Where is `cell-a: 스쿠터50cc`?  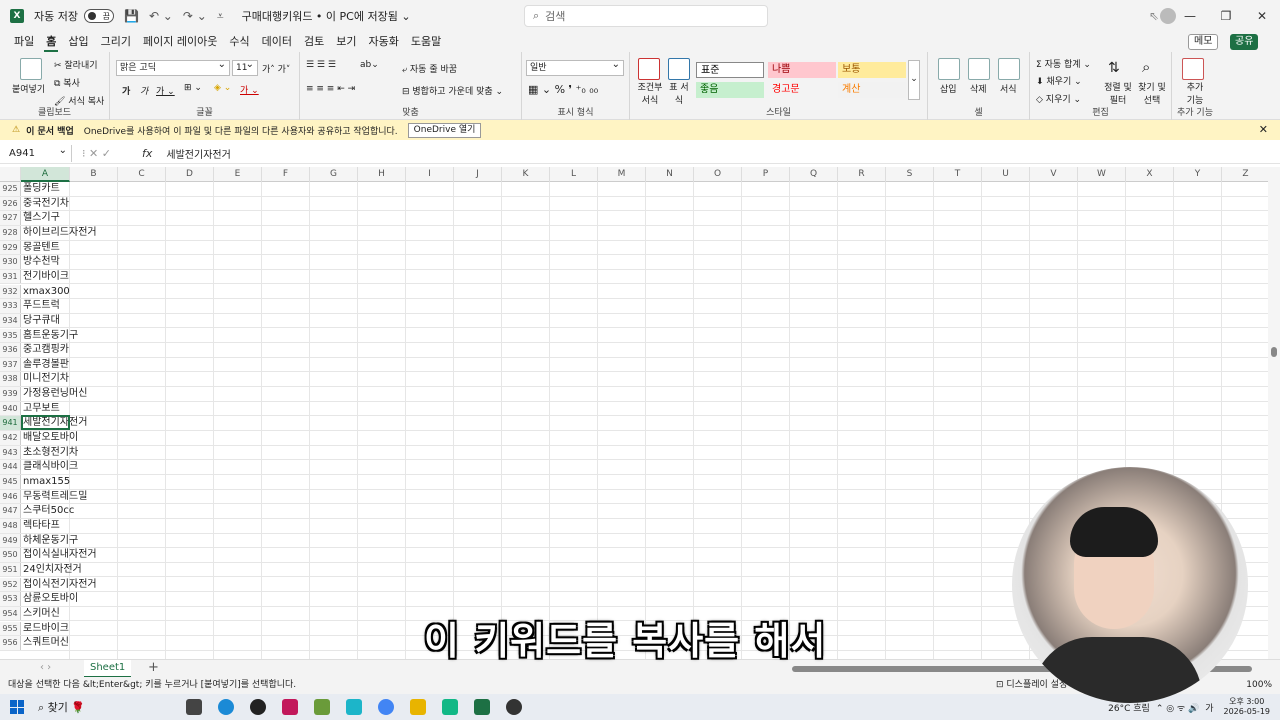
cell-a: 스쿠터50cc is located at coordinates (48, 511).